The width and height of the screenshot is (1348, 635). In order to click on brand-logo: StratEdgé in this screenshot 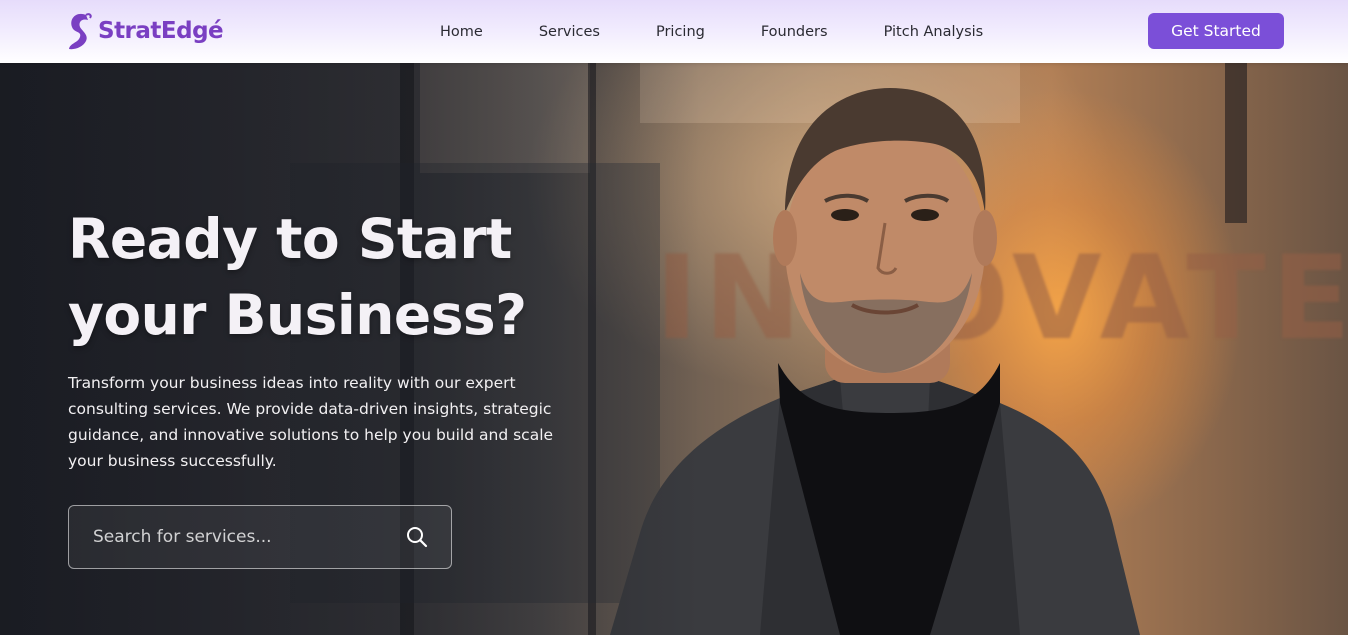, I will do `click(145, 31)`.